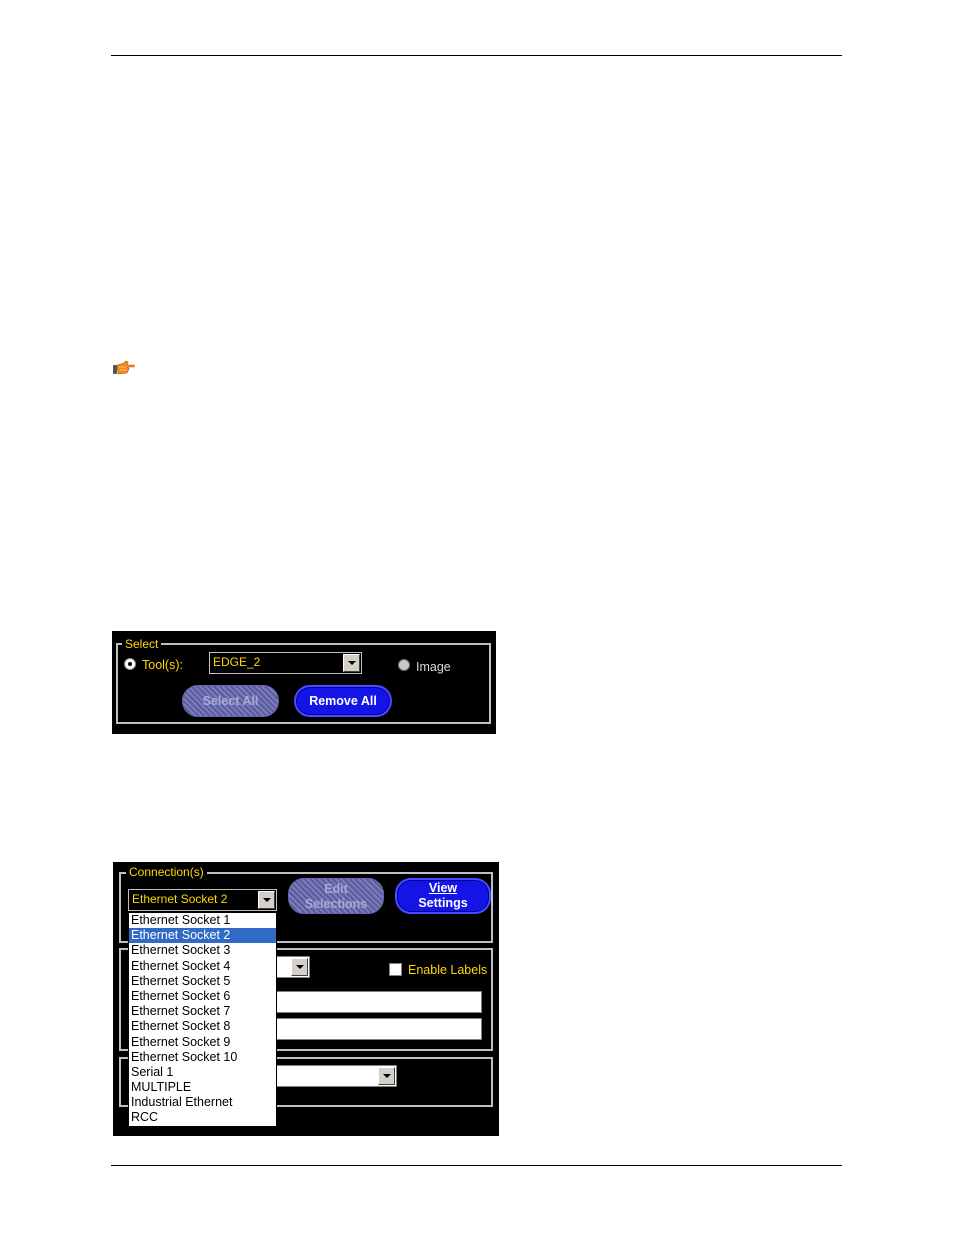 This screenshot has width=954, height=1235. What do you see at coordinates (404, 665) in the screenshot?
I see `image-radio` at bounding box center [404, 665].